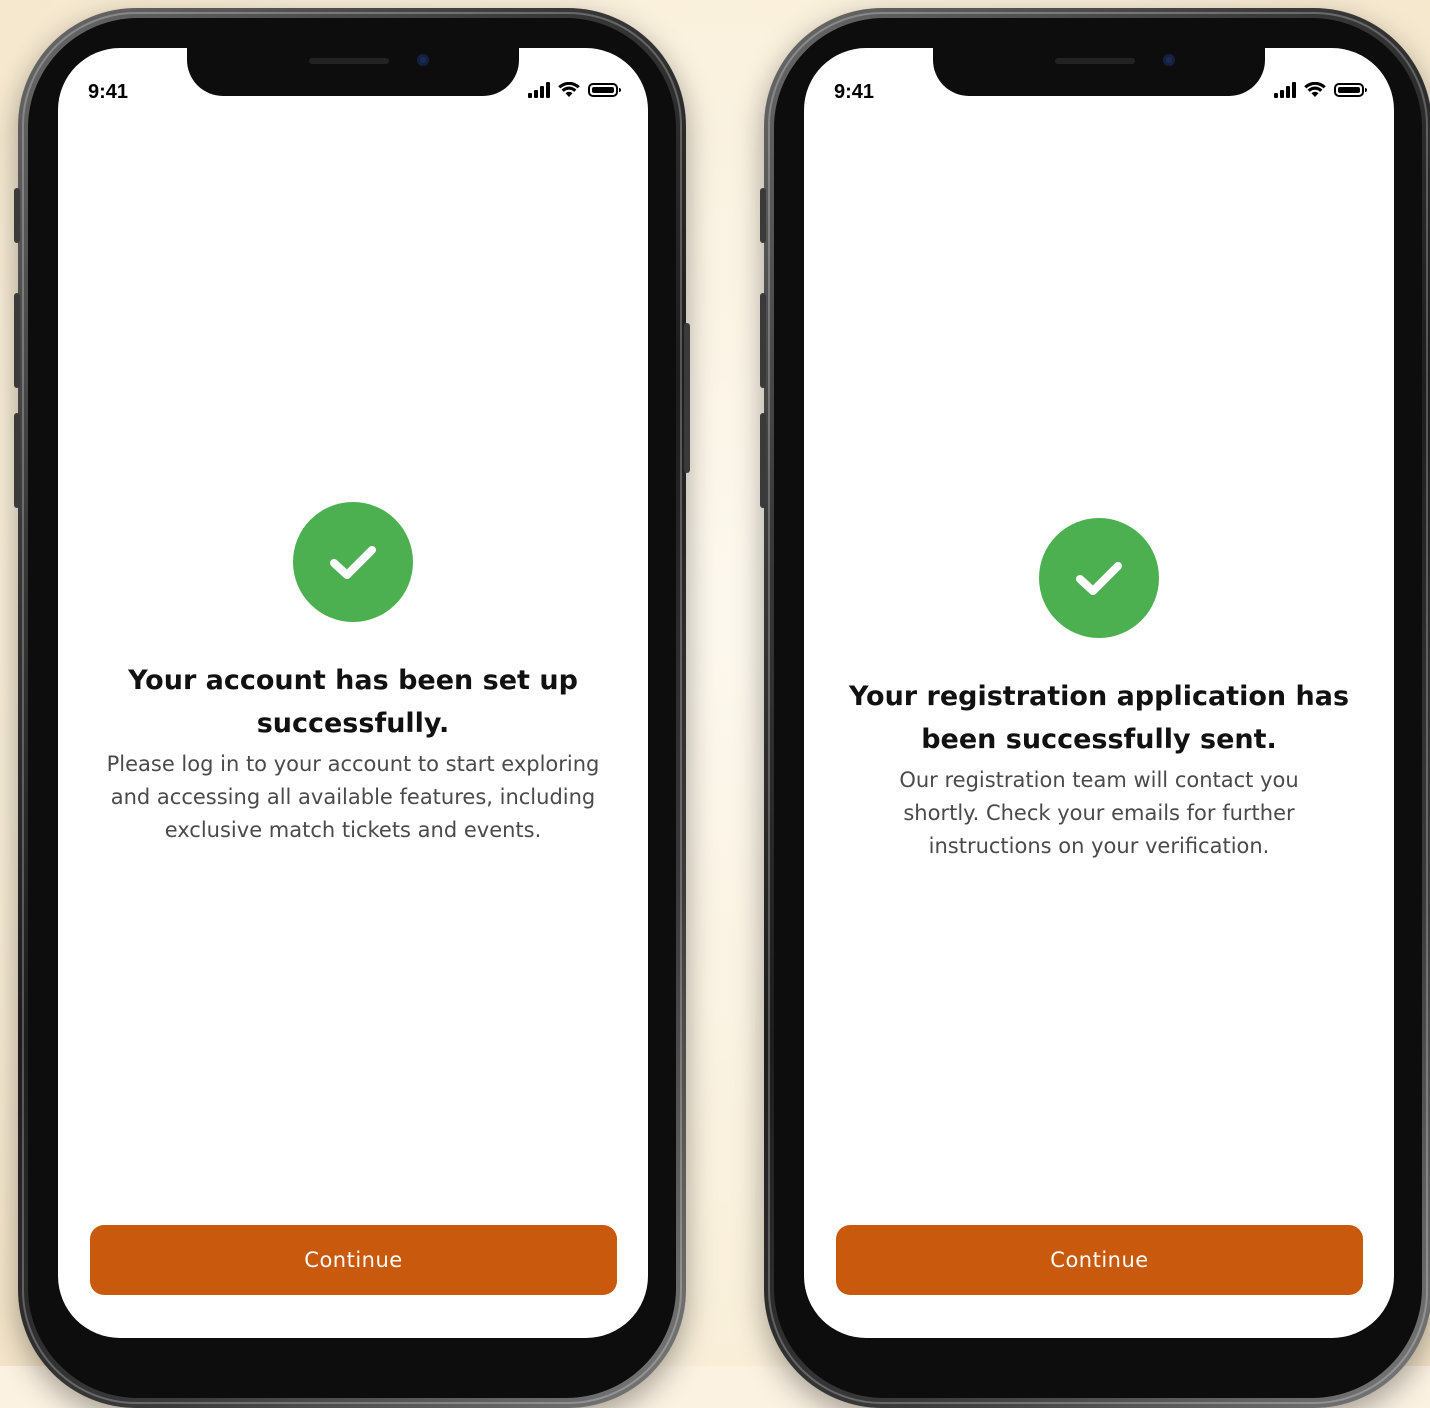 This screenshot has width=1430, height=1408. I want to click on power-button, so click(687, 398).